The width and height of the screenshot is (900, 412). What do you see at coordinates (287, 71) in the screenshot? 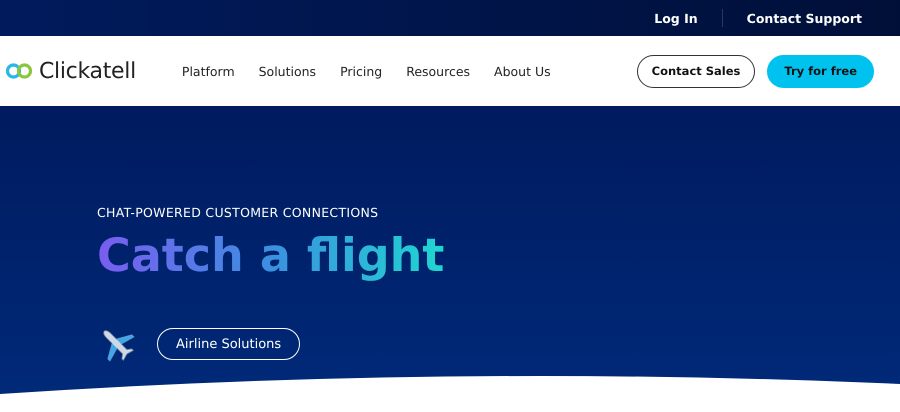
I see `nav-link: Solutions` at bounding box center [287, 71].